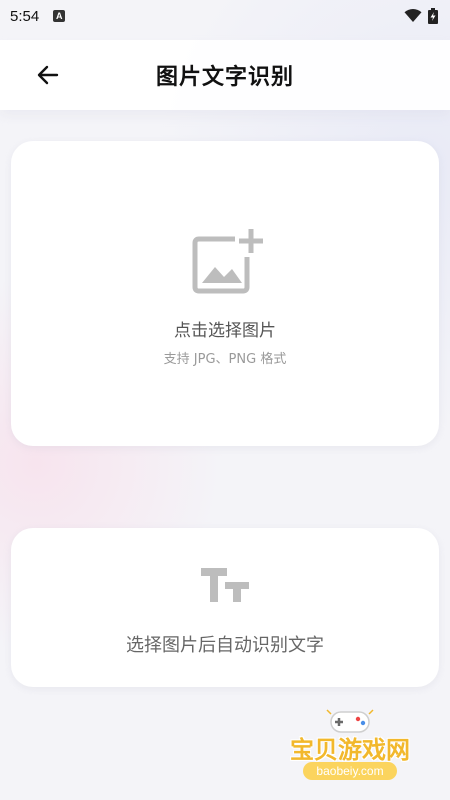 This screenshot has width=450, height=800. I want to click on status-bar: 5:54 A, so click(225, 16).